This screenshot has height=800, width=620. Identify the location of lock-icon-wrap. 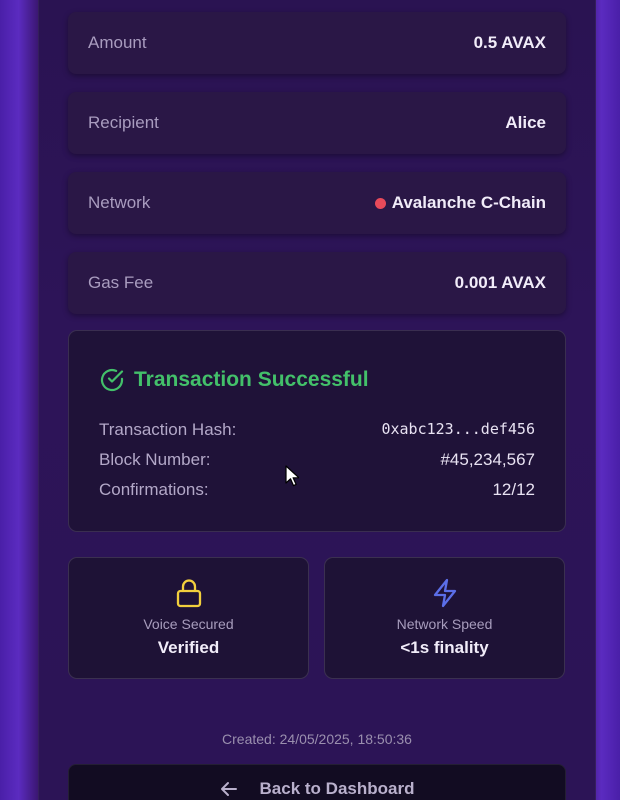
(188, 593).